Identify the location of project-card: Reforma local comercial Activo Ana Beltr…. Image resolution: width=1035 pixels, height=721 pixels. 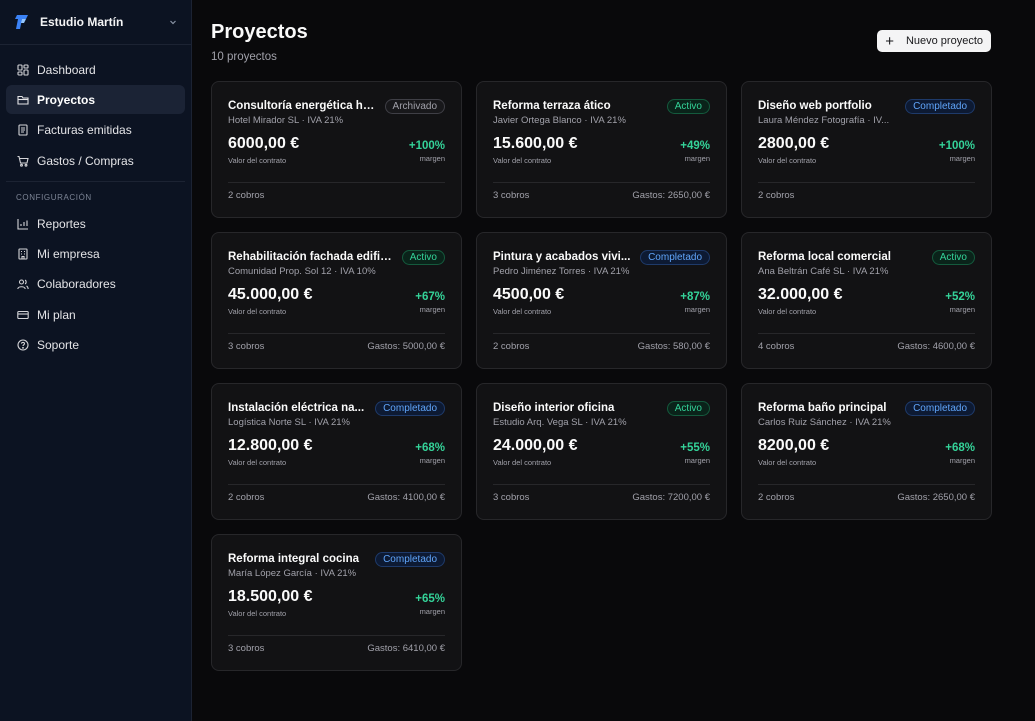
(866, 300).